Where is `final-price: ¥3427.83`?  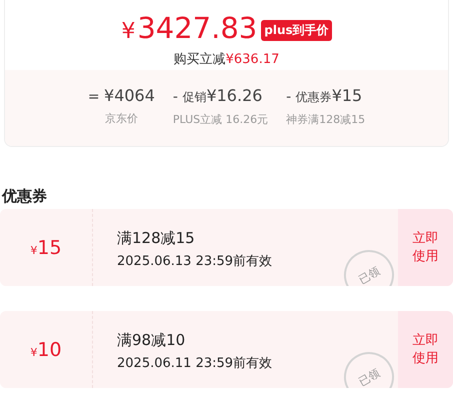
final-price: ¥3427.83 is located at coordinates (189, 29).